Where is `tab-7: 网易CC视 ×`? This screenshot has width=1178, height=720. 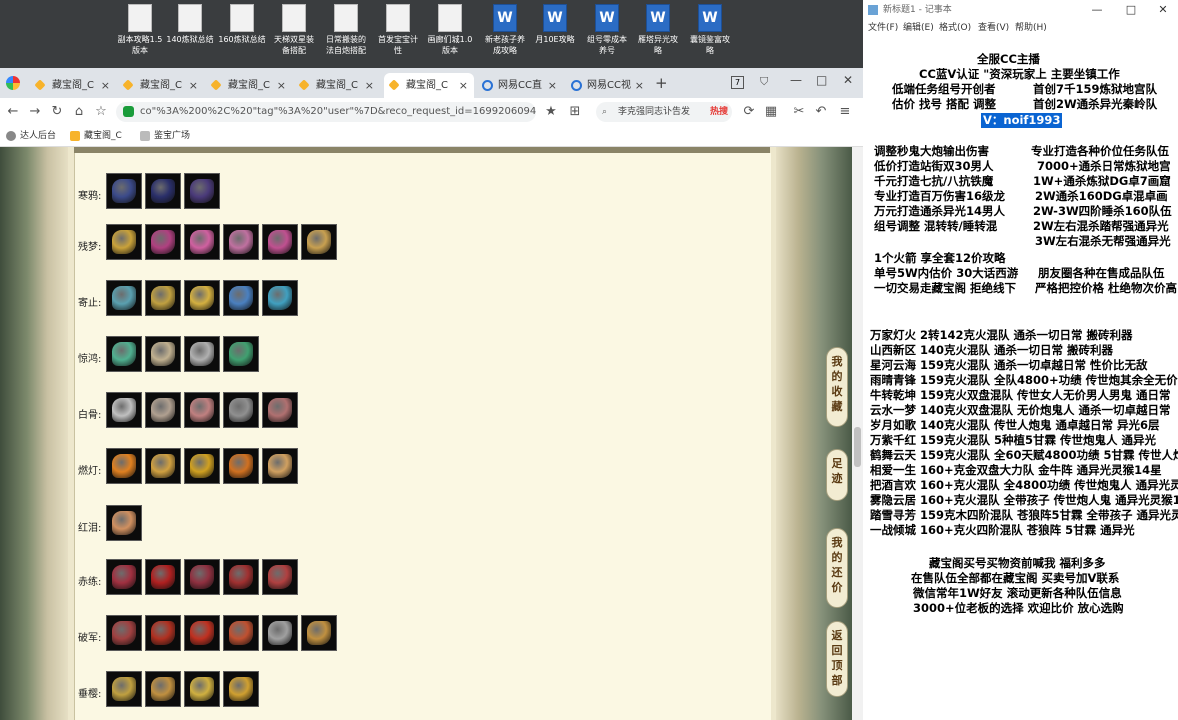 tab-7: 网易CC视 × is located at coordinates (607, 85).